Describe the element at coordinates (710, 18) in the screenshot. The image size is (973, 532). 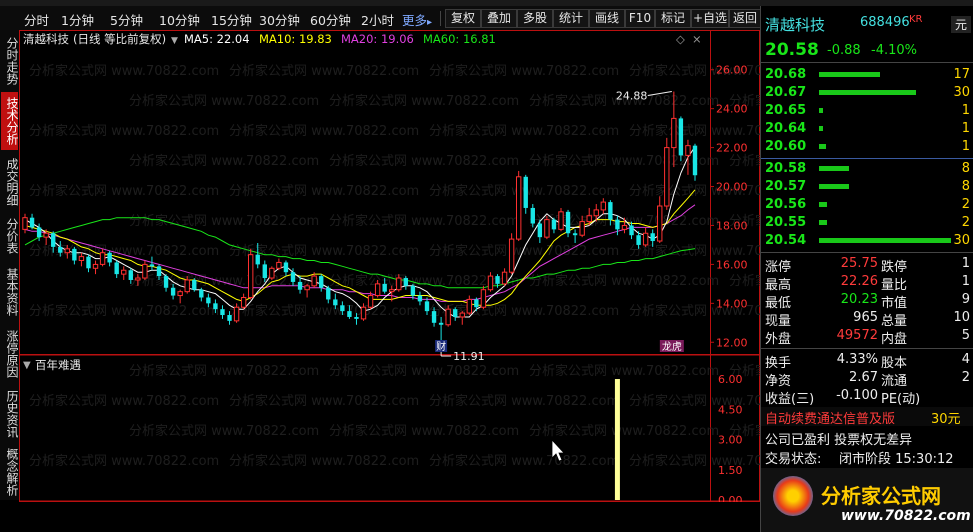
I see `add-watchlist-button: +自选` at that location.